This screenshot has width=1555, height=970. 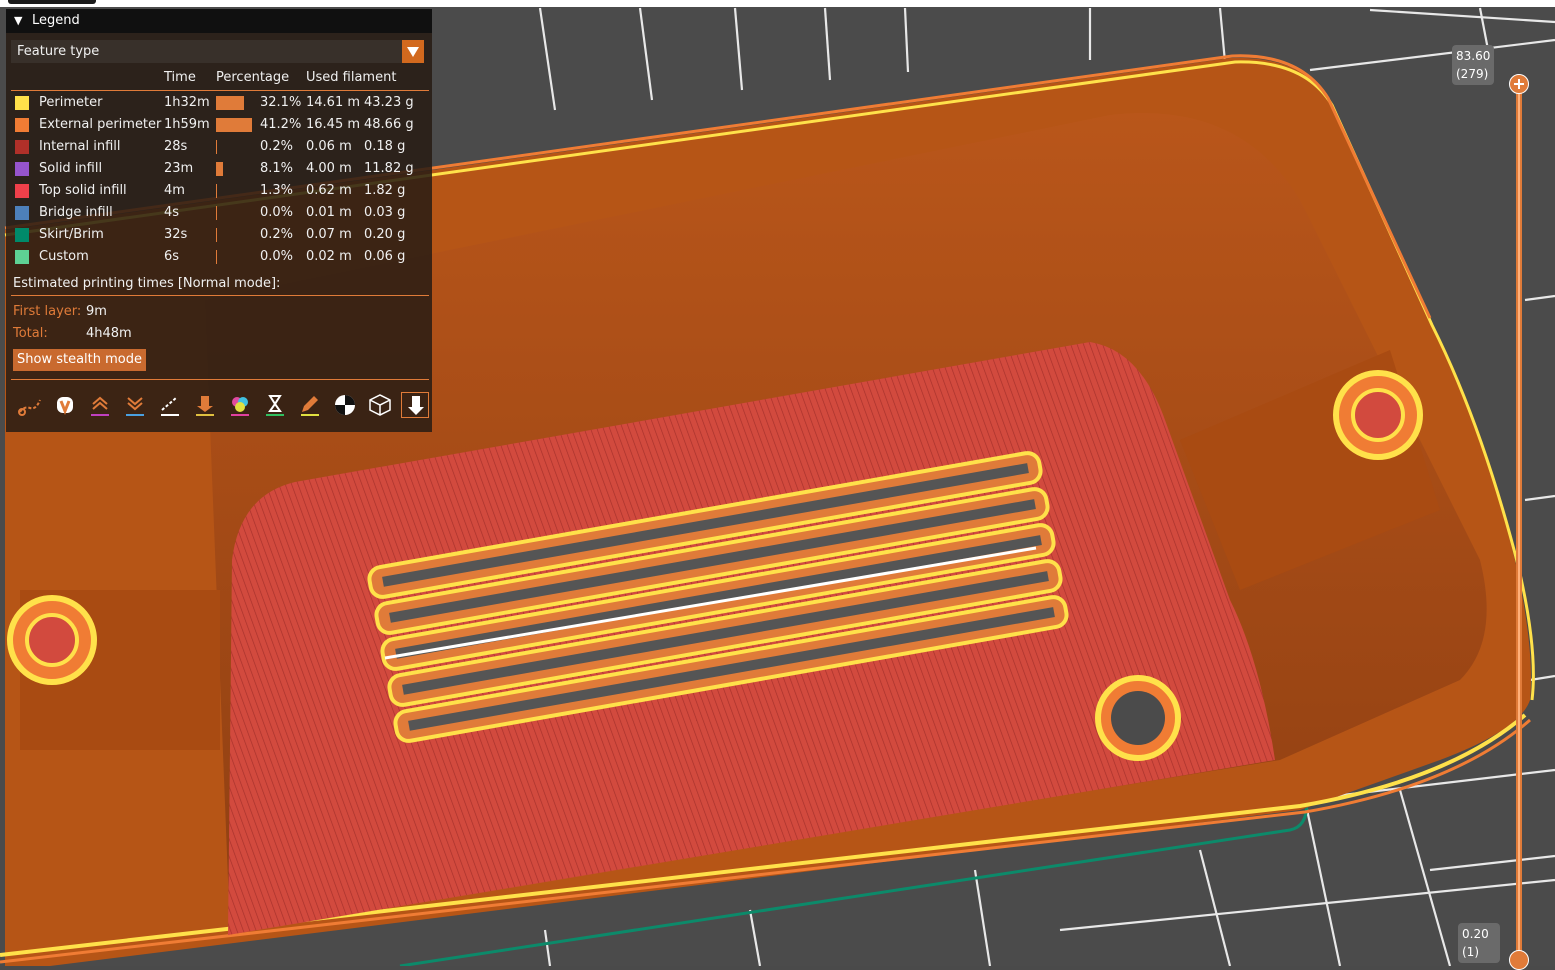 I want to click on show-stealth-mode-button: Show stealth mode, so click(x=79, y=360).